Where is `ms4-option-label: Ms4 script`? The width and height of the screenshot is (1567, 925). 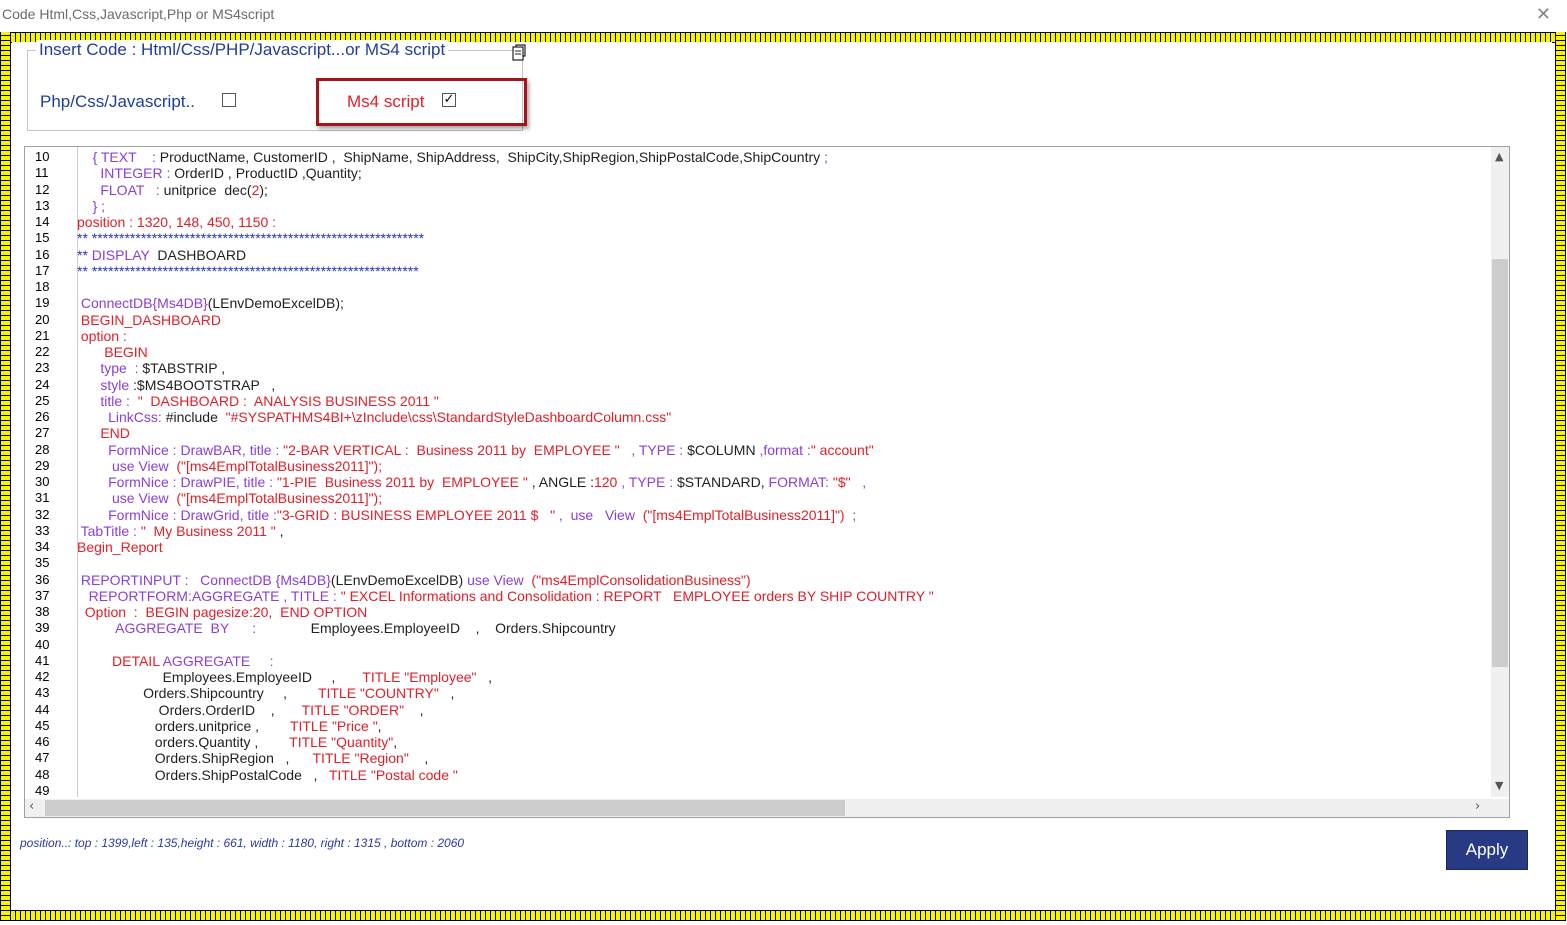
ms4-option-label: Ms4 script is located at coordinates (385, 102).